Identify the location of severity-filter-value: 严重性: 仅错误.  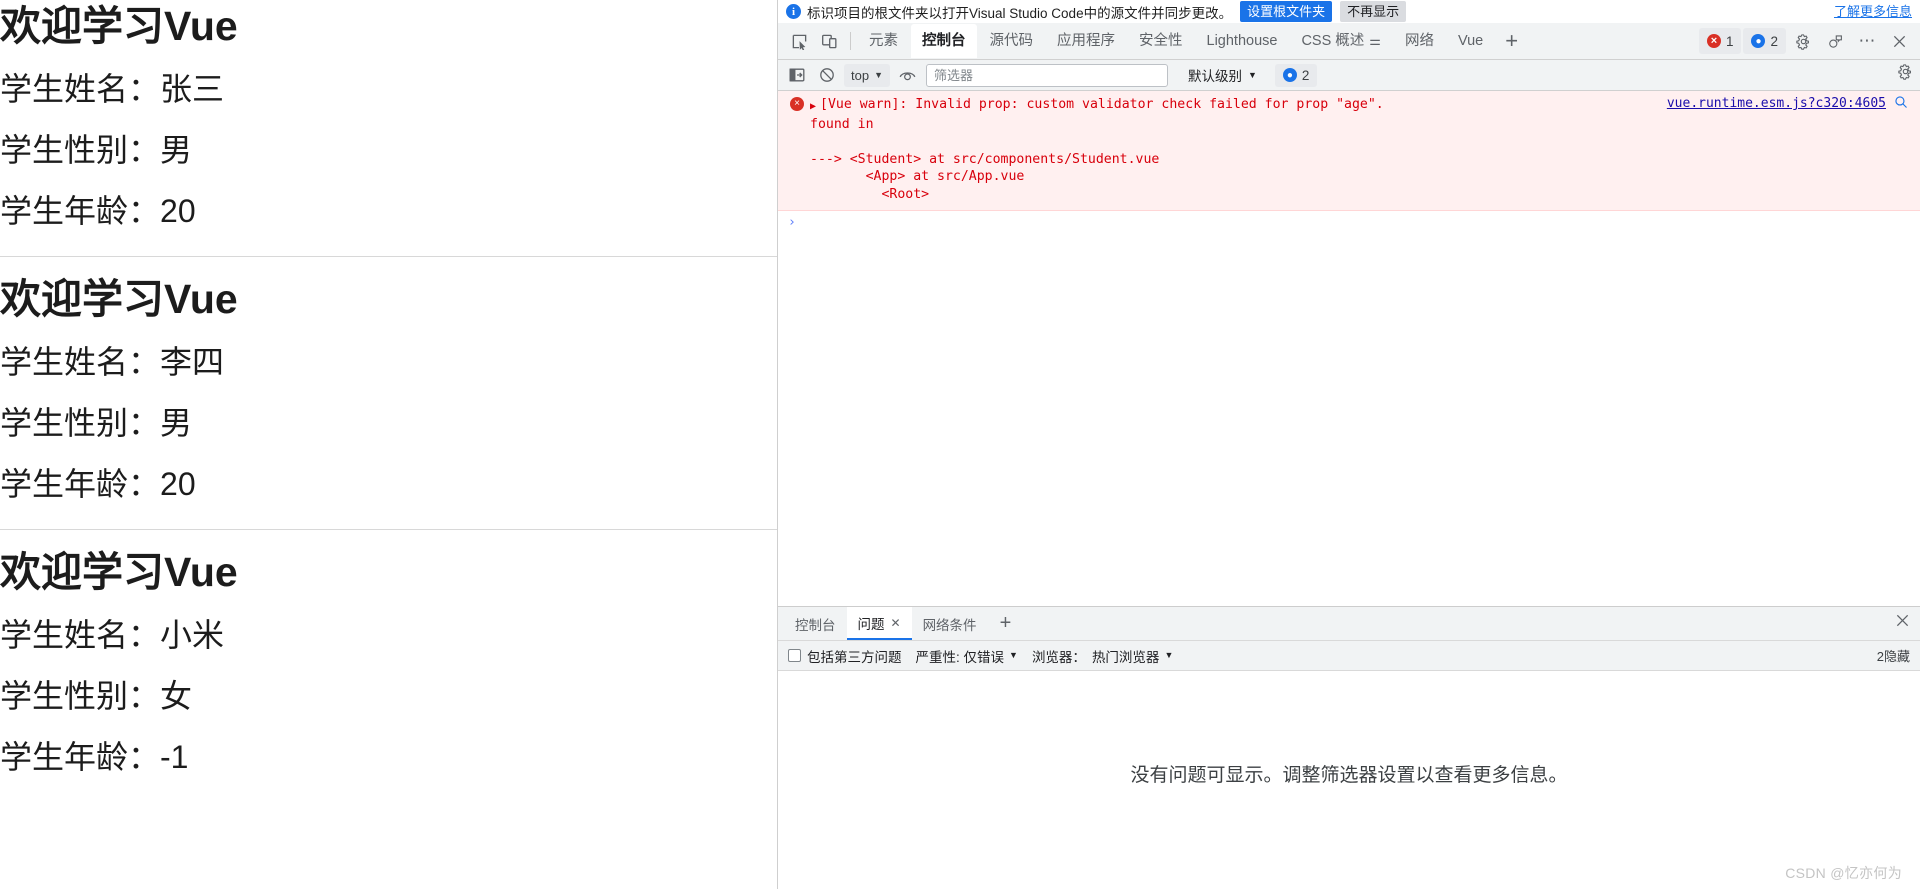
(960, 657).